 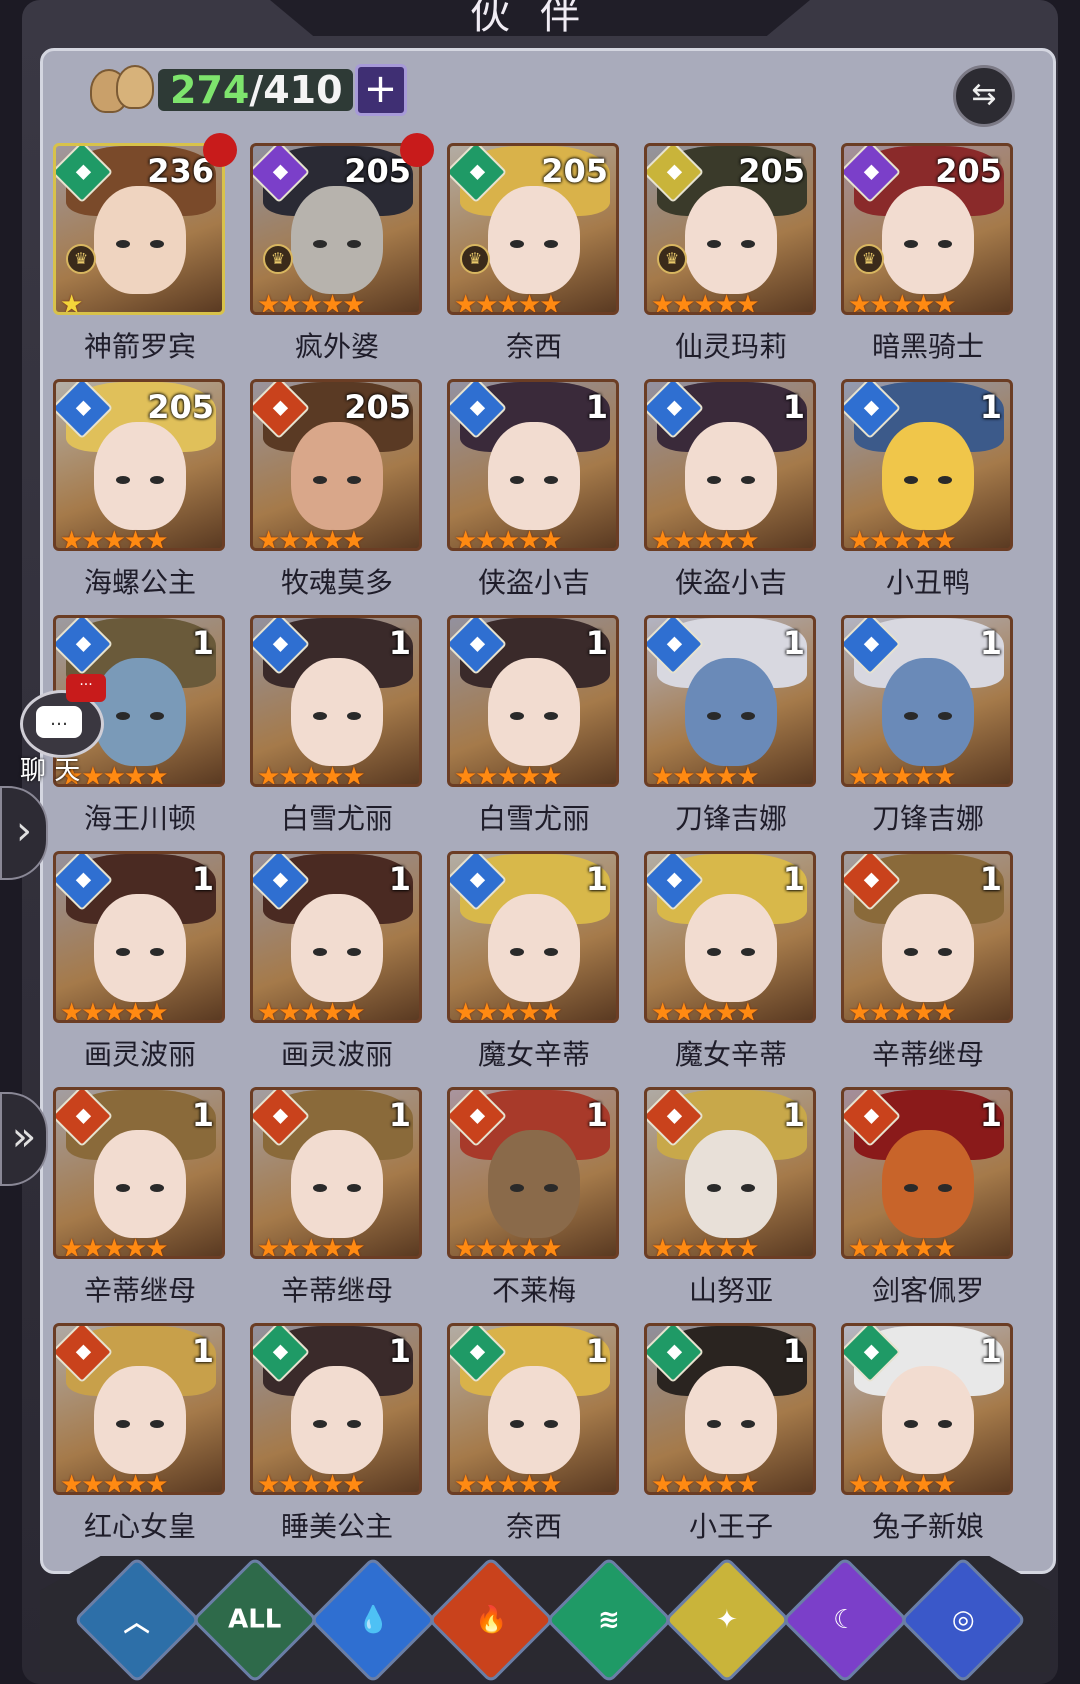 What do you see at coordinates (337, 490) in the screenshot?
I see `partner-card: ◆ 205 ★★★★★ 牧魂莫多` at bounding box center [337, 490].